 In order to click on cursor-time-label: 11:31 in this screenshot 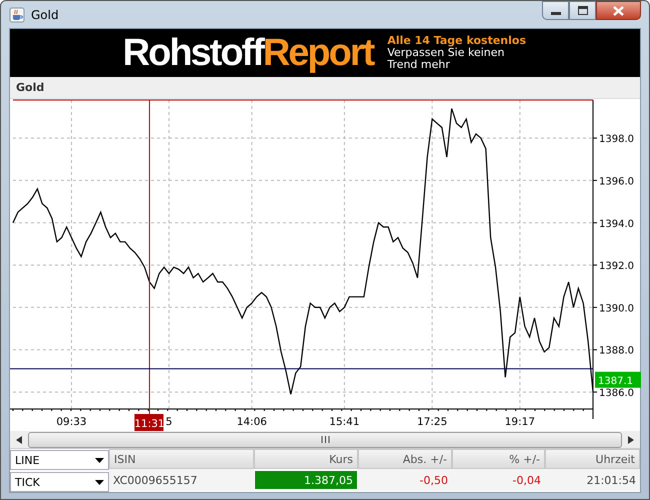, I will do `click(149, 422)`.